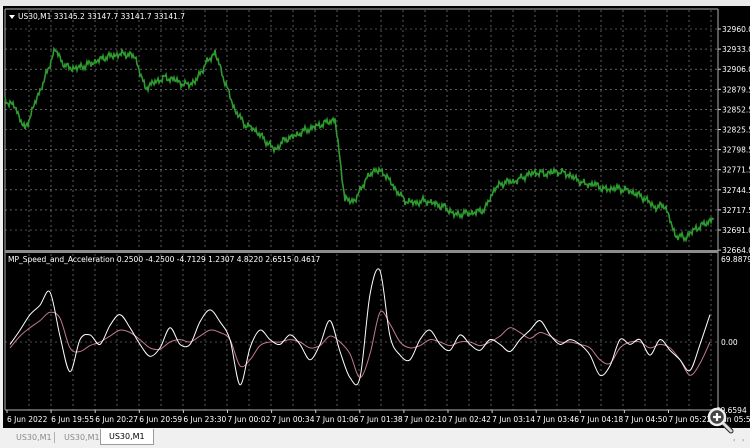  What do you see at coordinates (690, 419) in the screenshot?
I see `time-axis-label: 7 Jun 05:22` at bounding box center [690, 419].